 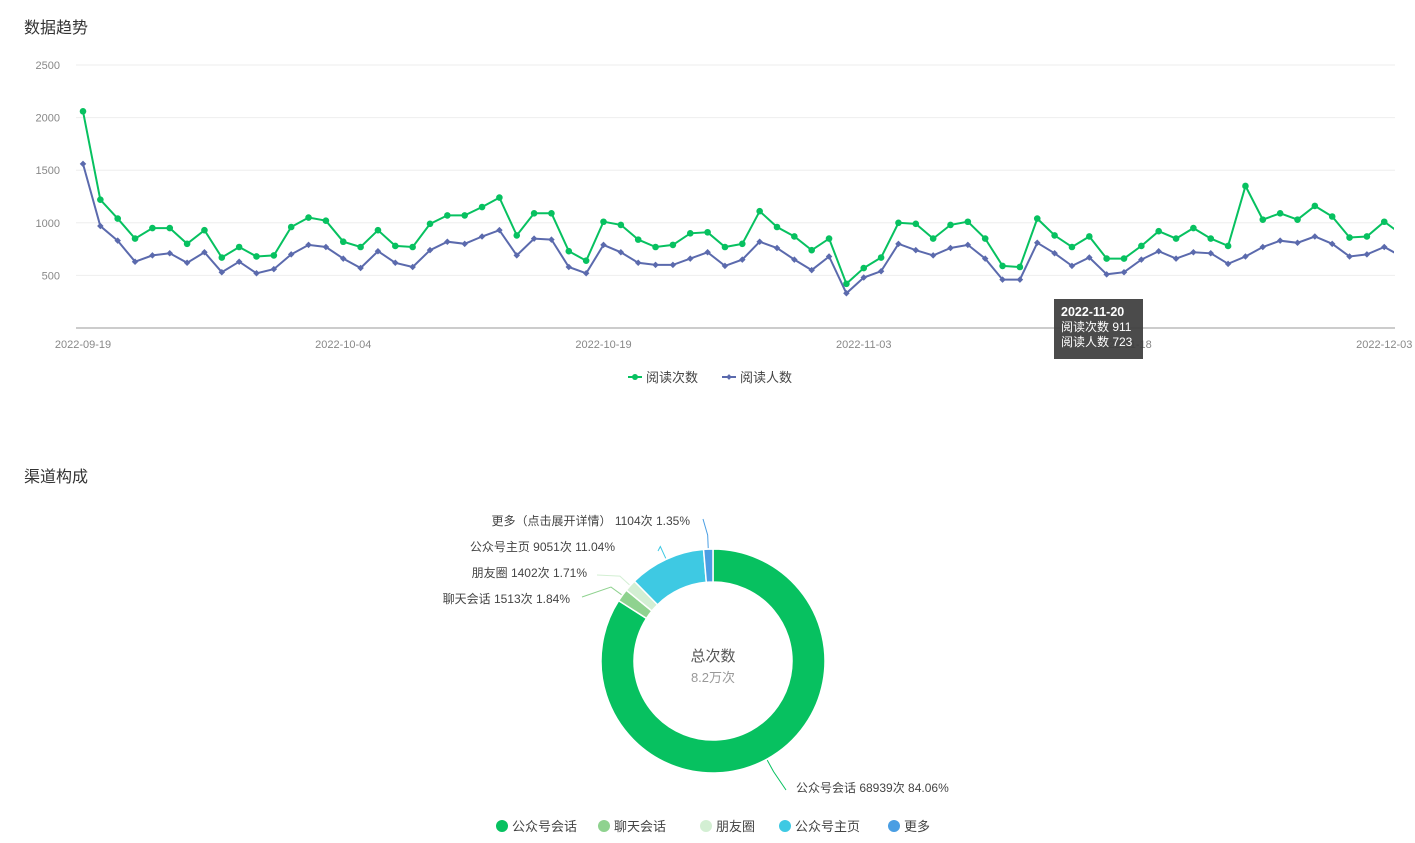 I want to click on pie-legend-item: 聊天会话, so click(x=632, y=826).